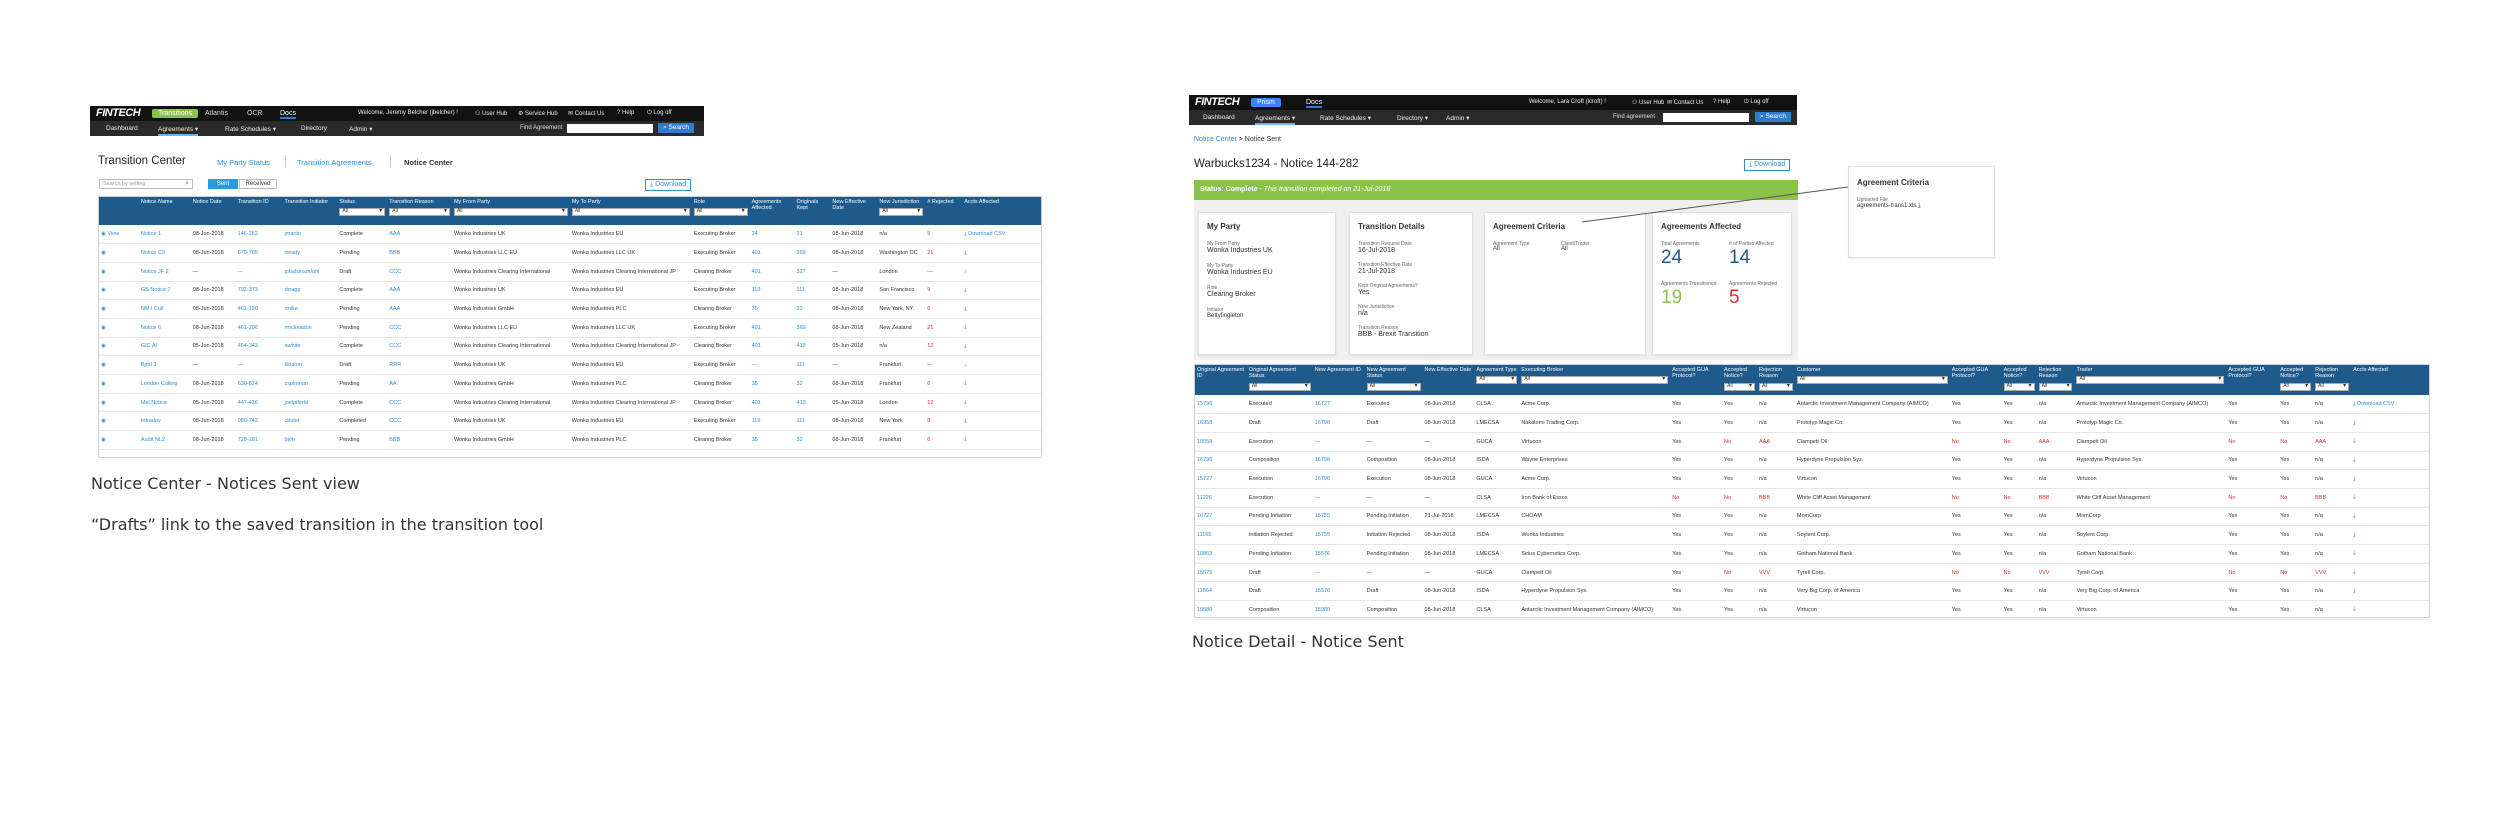  What do you see at coordinates (146, 184) in the screenshot?
I see `left-search-field: Search by setting ⌕` at bounding box center [146, 184].